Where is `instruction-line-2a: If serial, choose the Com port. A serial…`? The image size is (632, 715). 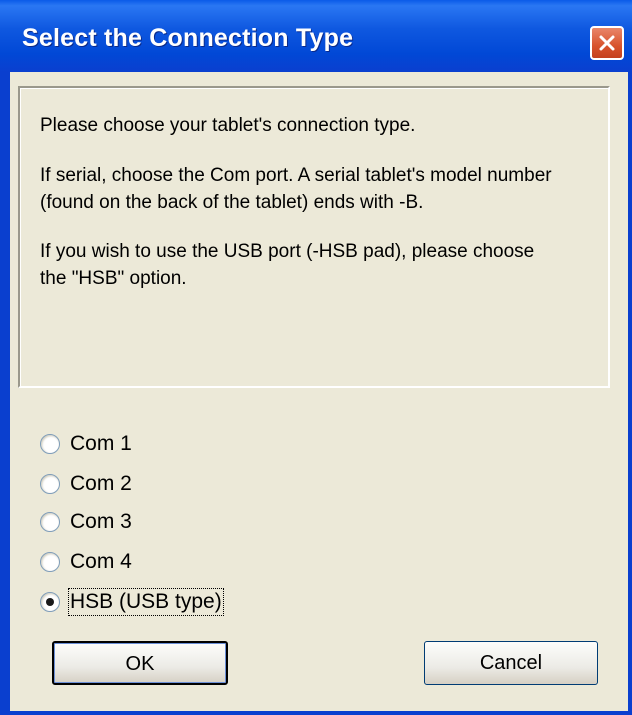
instruction-line-2a: If serial, choose the Com port. A serial… is located at coordinates (296, 175).